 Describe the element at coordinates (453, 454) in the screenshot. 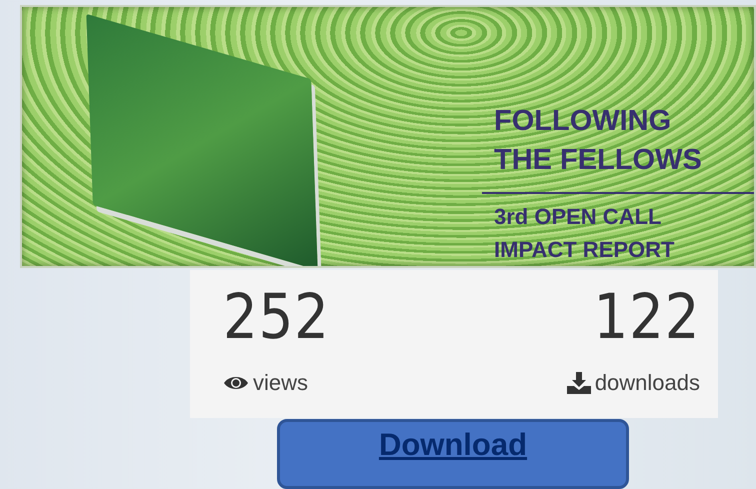

I see `download-button: Download` at that location.